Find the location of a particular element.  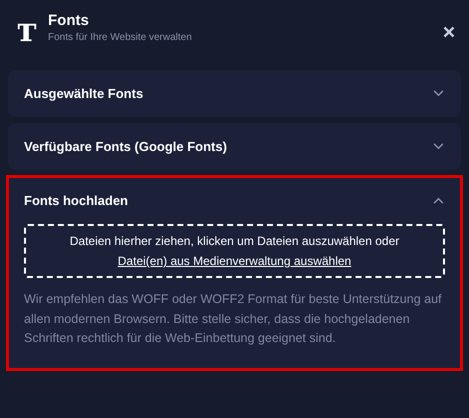

drop-zone: Dateien hierher ziehen, klicken um Dateien auszuwählen oder Datei(en) aus Medienverwaltung auswählen is located at coordinates (234, 251).